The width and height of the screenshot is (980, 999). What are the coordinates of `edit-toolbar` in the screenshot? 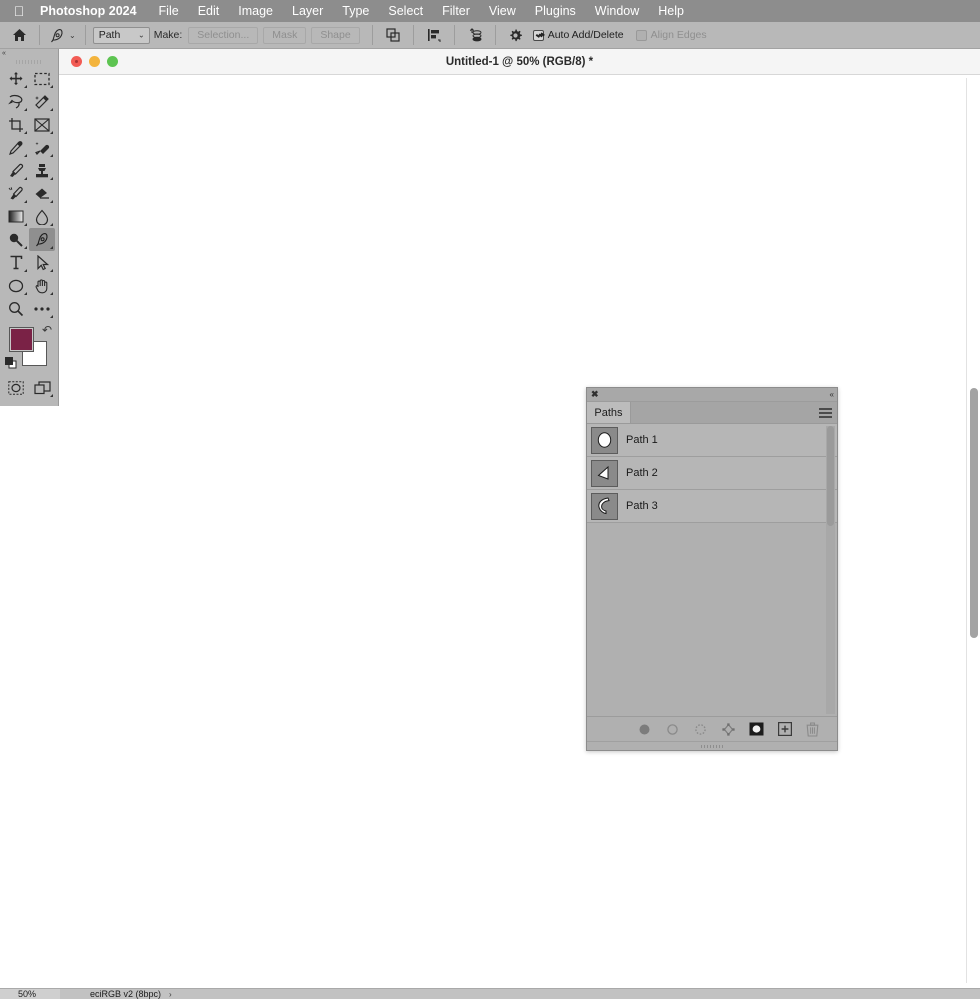 It's located at (42, 308).